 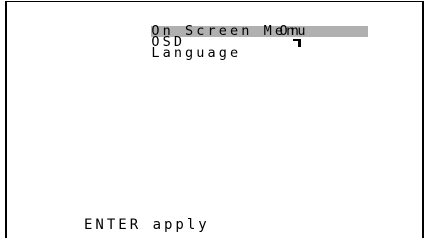 I want to click on osd-menu: On Screen Menu OSD On Language, so click(x=226, y=37).